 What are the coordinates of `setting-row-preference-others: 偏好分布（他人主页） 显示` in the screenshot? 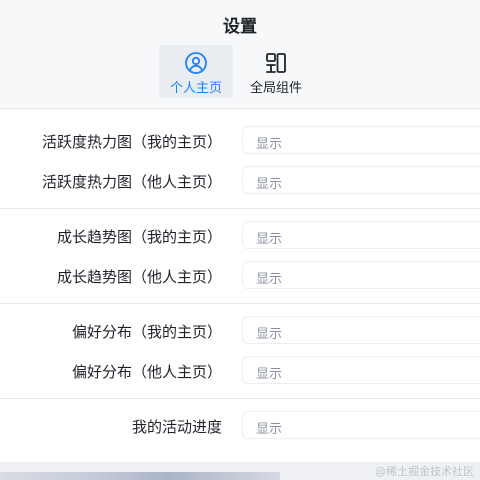 It's located at (240, 371).